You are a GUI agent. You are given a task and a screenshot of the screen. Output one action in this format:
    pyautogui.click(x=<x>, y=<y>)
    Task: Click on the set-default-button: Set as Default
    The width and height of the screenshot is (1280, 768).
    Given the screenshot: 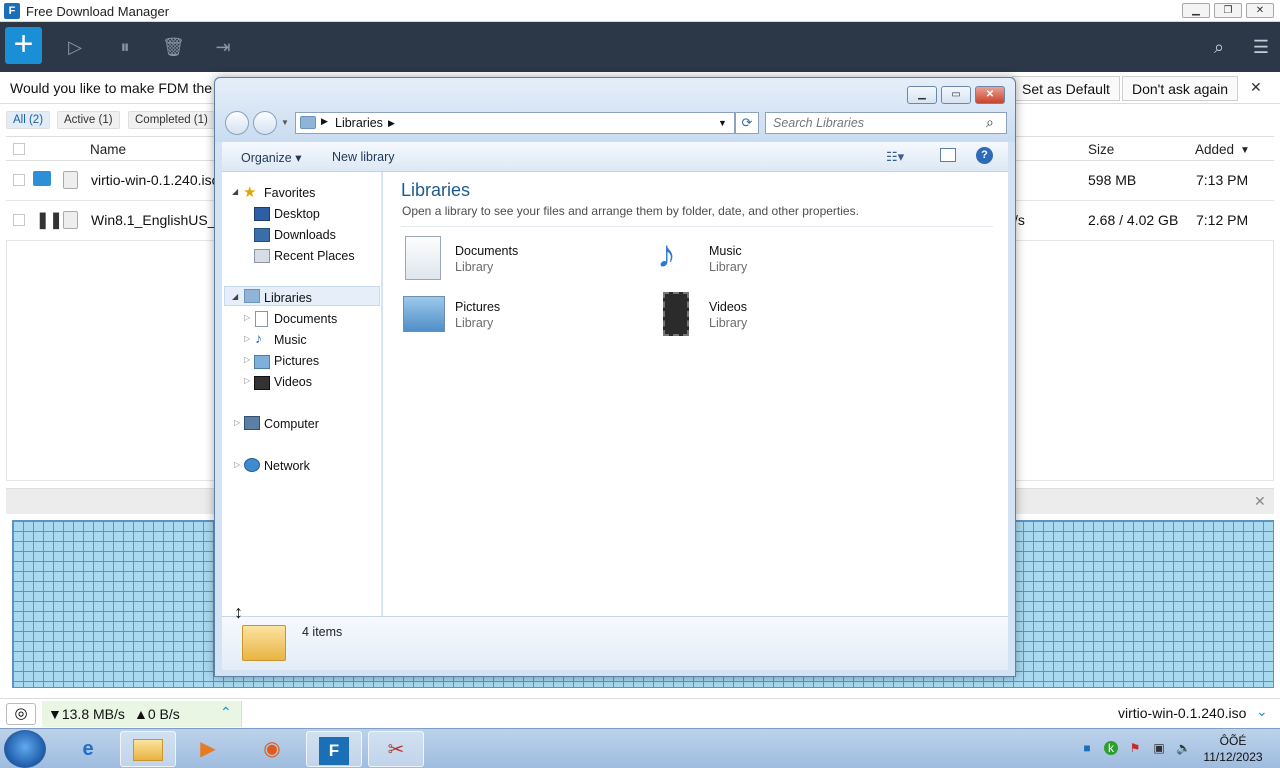 What is the action you would take?
    pyautogui.click(x=1066, y=88)
    